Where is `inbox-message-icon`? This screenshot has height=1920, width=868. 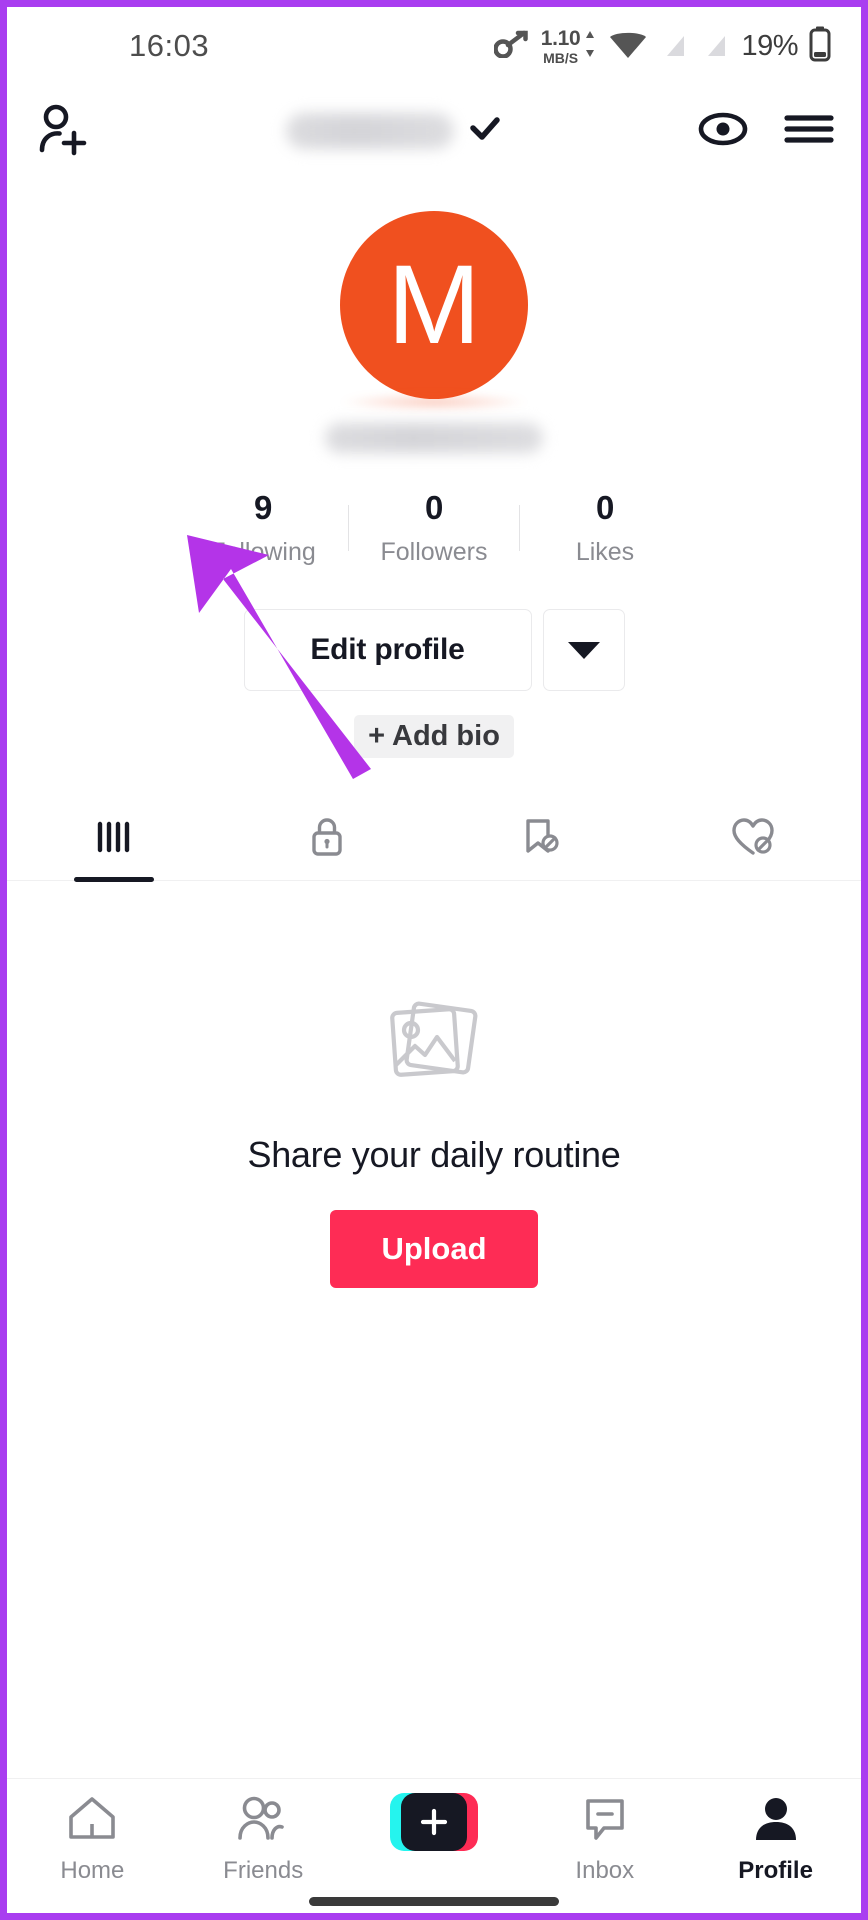 inbox-message-icon is located at coordinates (605, 1821).